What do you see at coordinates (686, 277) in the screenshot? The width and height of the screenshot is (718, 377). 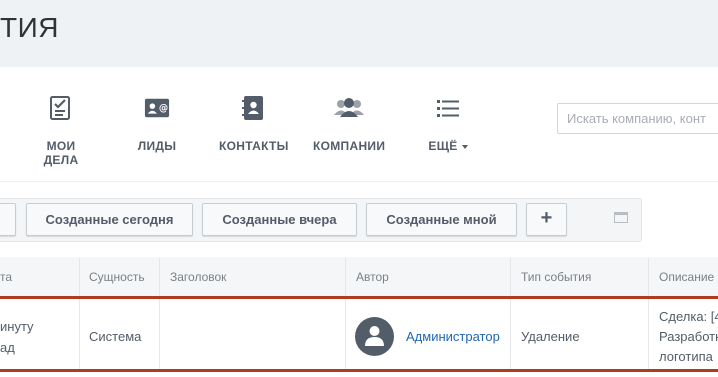 I see `column-header-description: Описание` at bounding box center [686, 277].